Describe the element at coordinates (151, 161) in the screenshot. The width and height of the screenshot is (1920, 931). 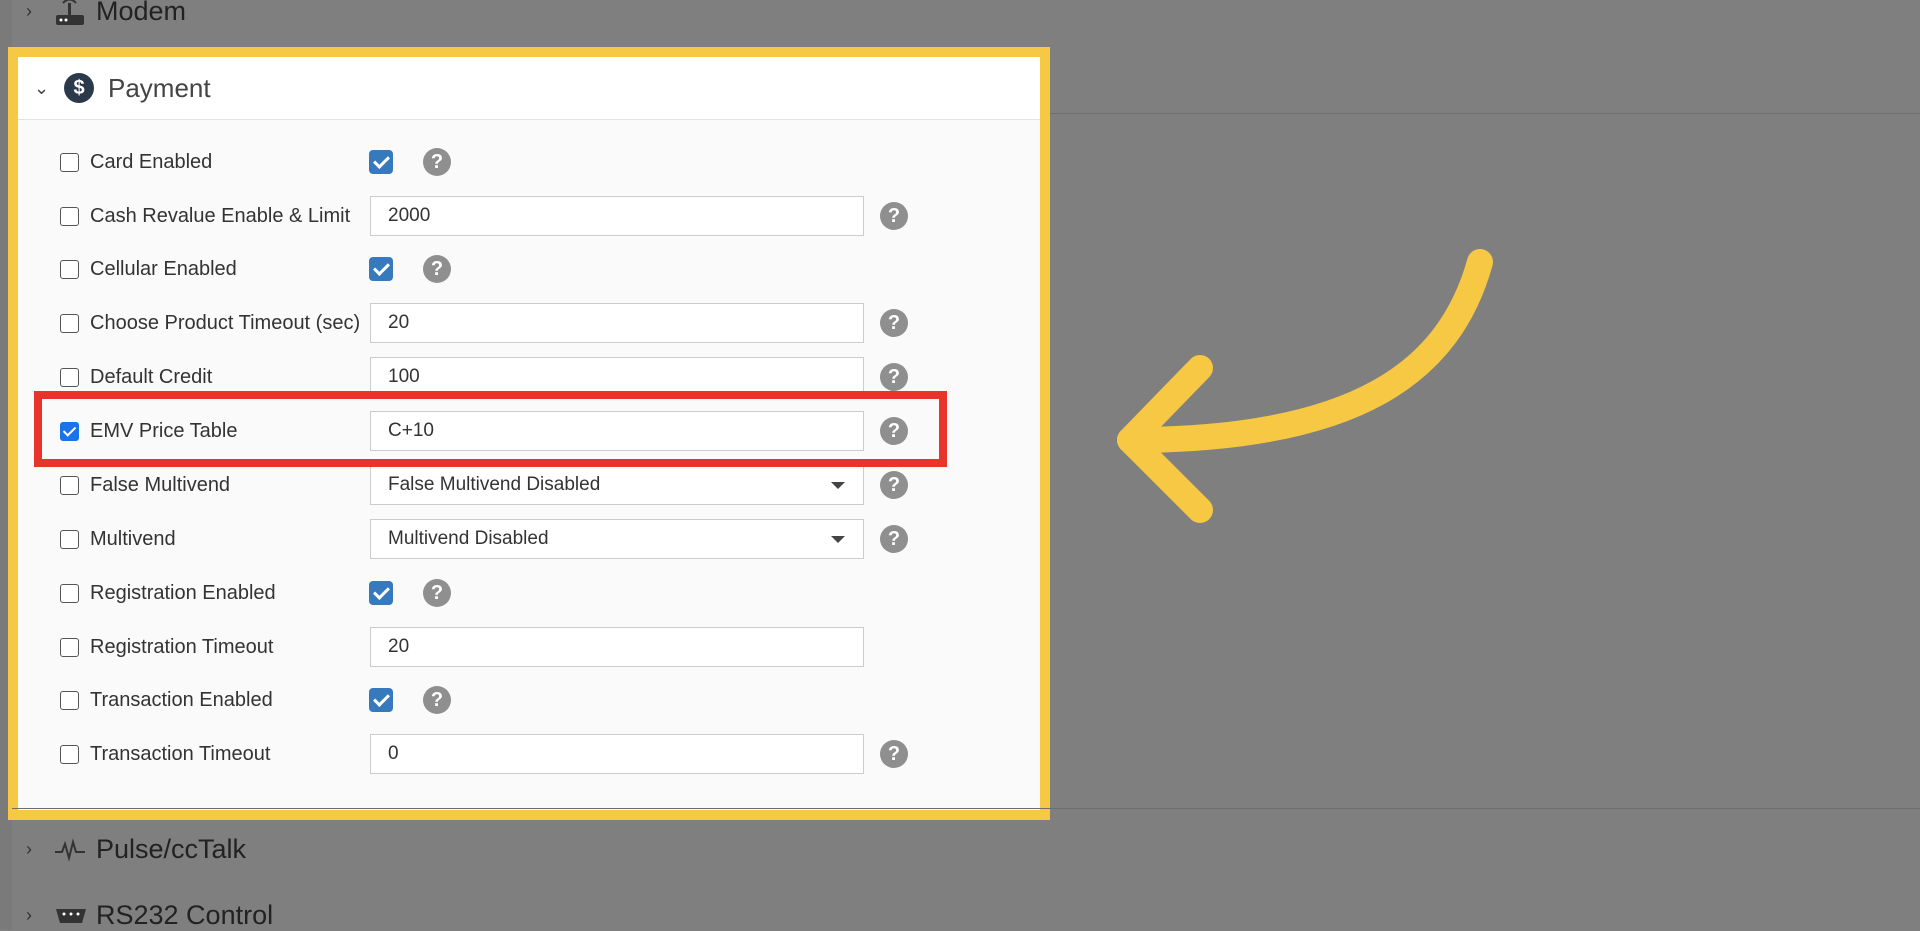
I see `setting-label: Card Enabled` at that location.